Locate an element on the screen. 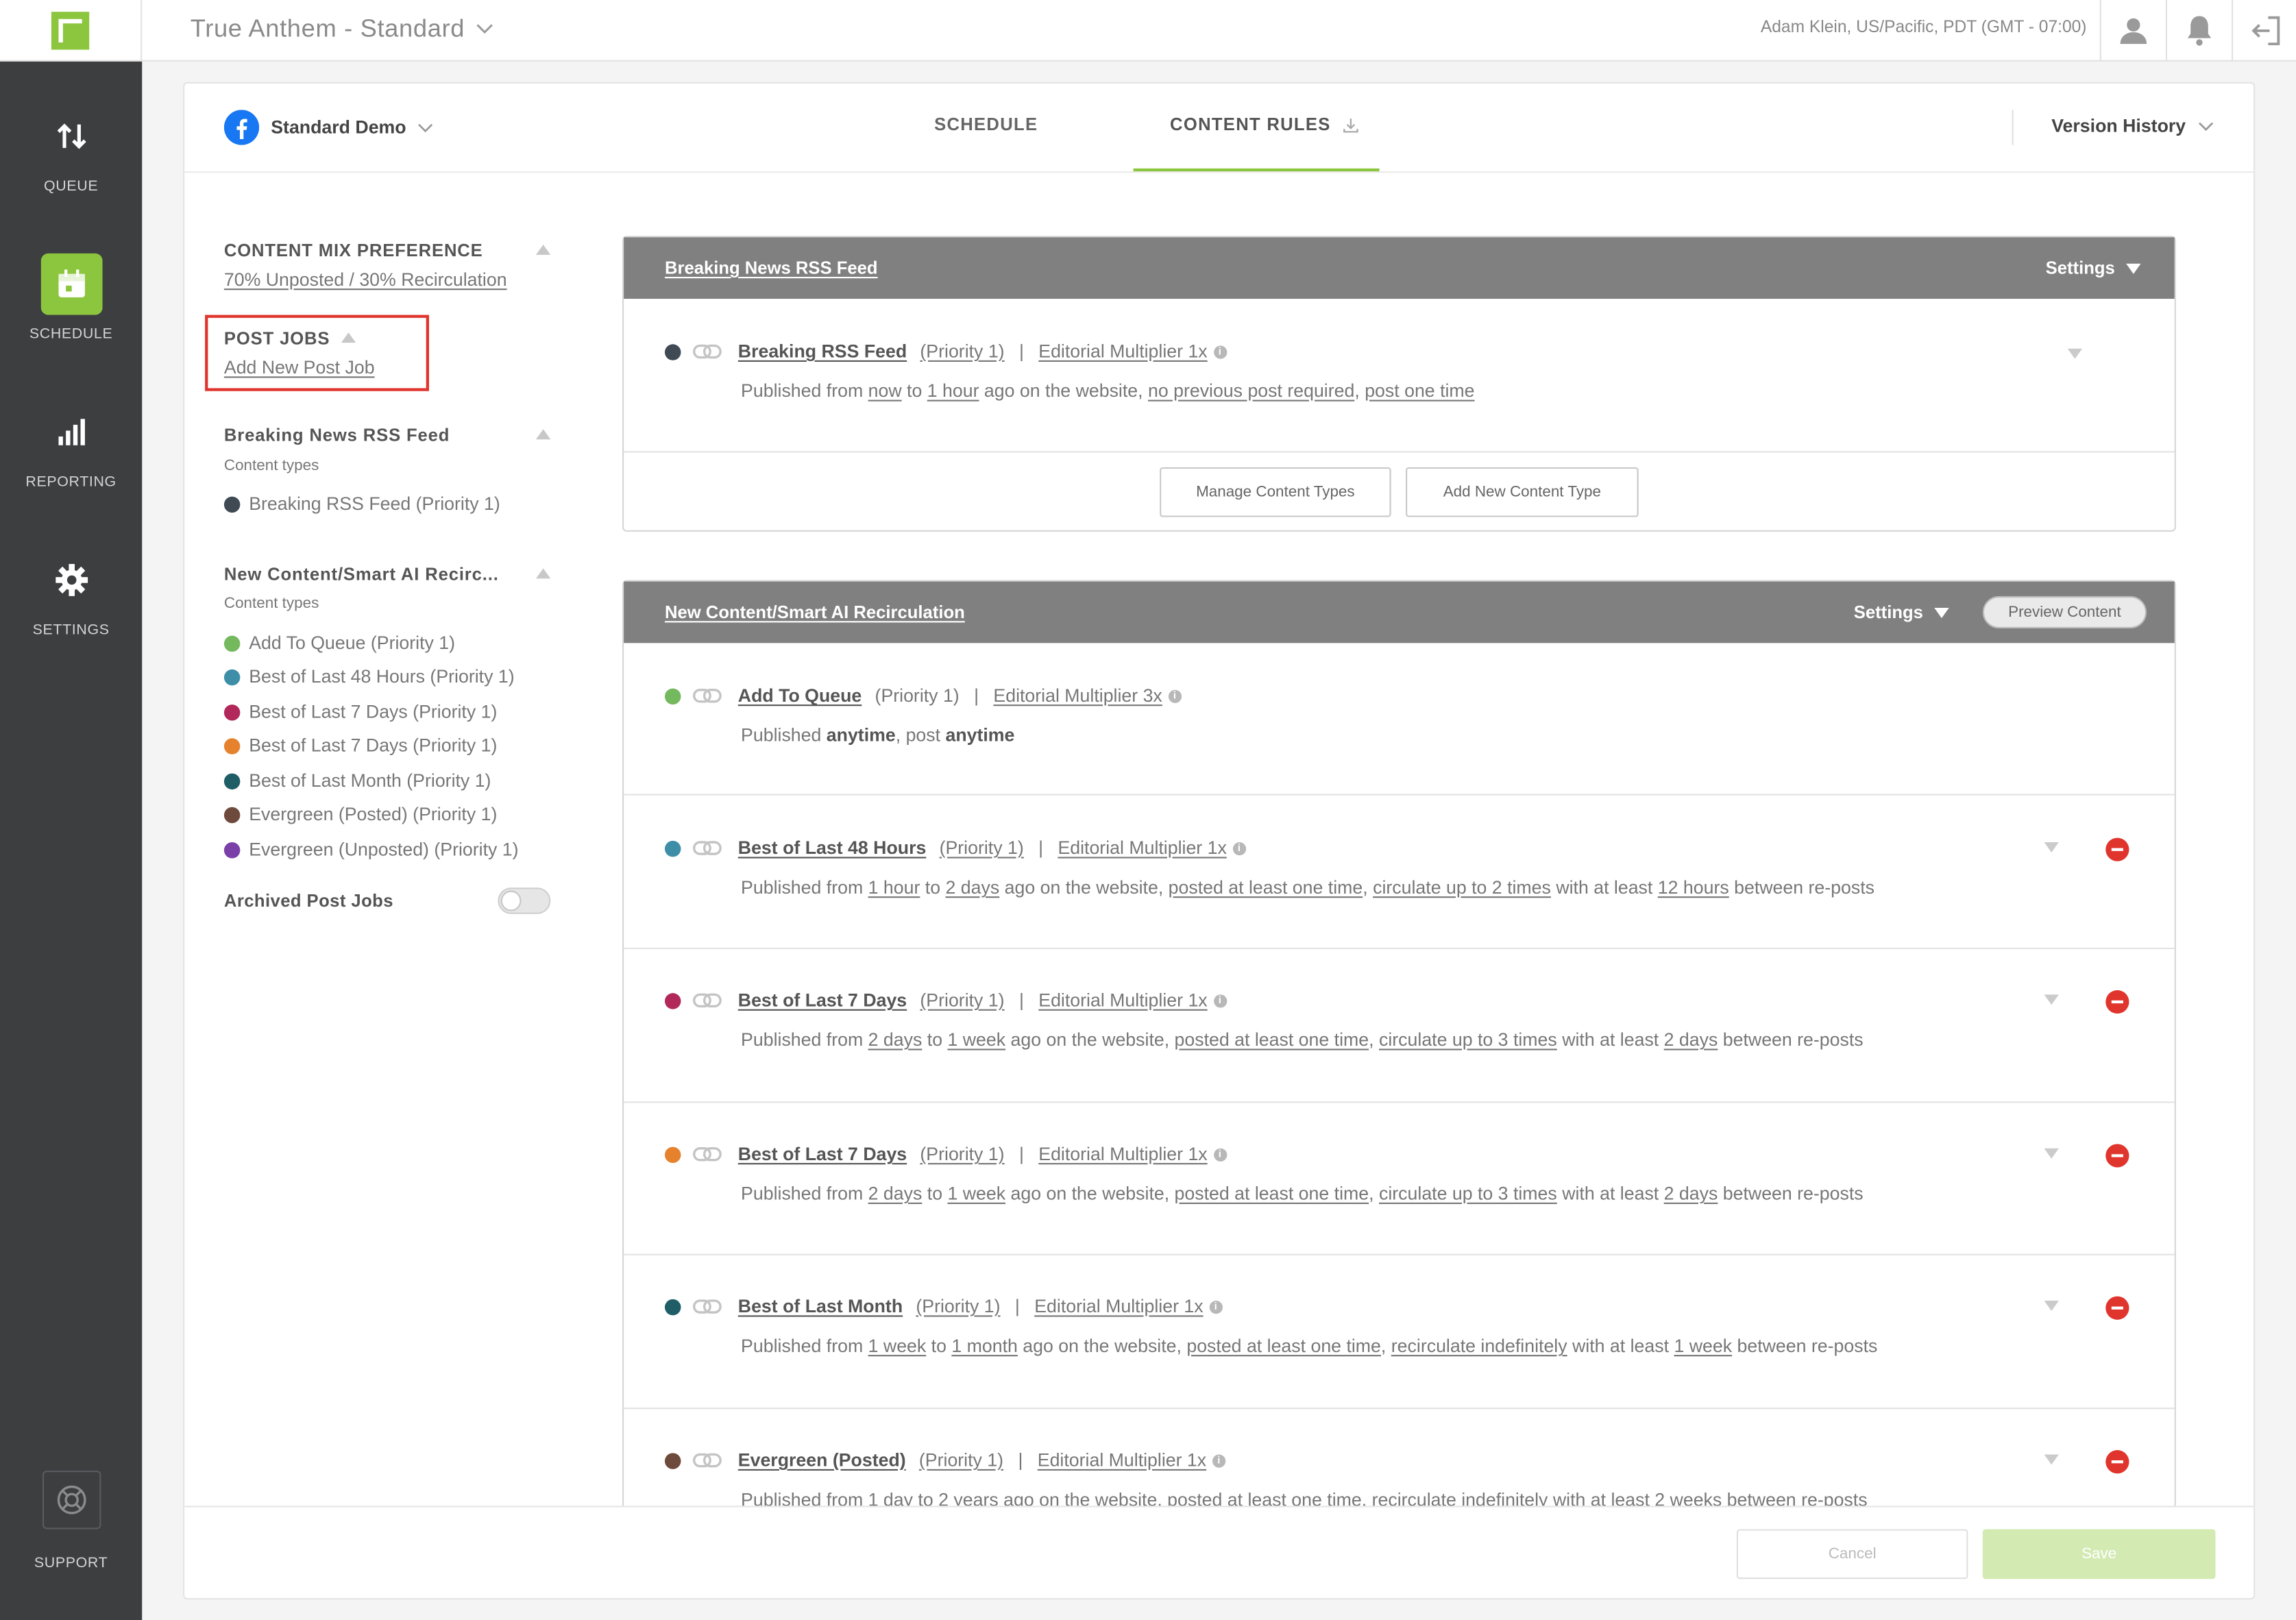  nav-reporting: REPORTING is located at coordinates (71, 446).